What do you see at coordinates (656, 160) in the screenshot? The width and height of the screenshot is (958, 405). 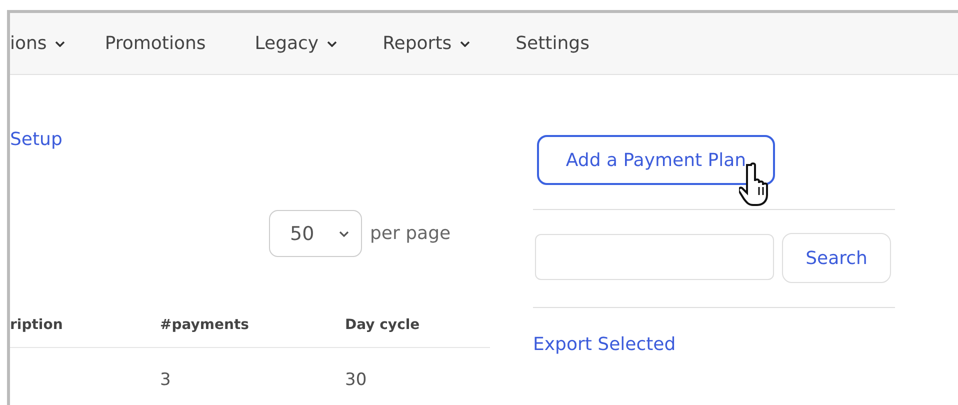 I see `add-payment-plan-button: Add a Payment Plan` at bounding box center [656, 160].